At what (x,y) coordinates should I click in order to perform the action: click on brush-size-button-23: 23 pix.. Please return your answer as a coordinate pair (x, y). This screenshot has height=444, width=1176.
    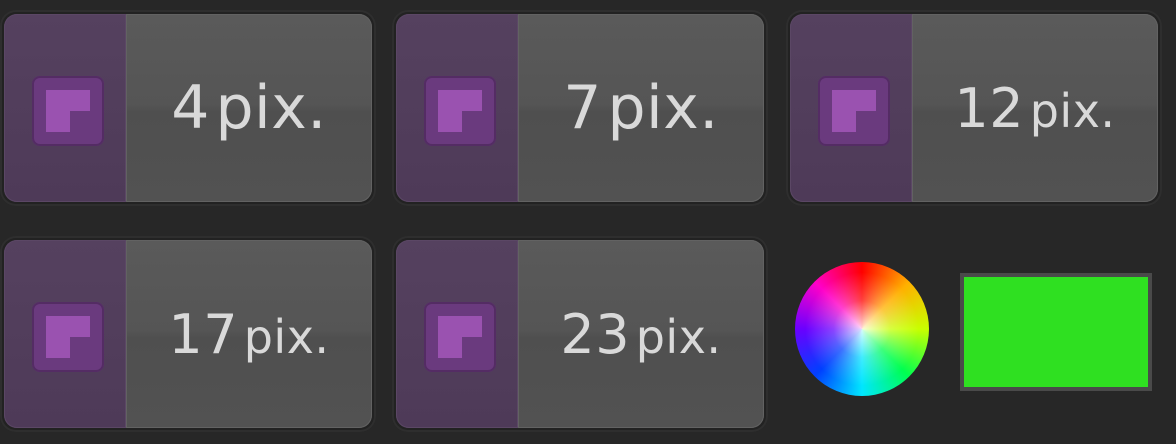
    Looking at the image, I should click on (580, 334).